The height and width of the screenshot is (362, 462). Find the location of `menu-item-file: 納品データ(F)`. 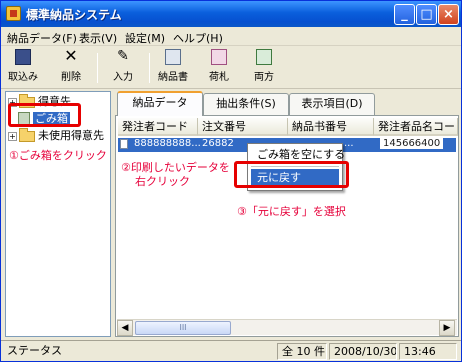

menu-item-file: 納品データ(F) is located at coordinates (42, 38).